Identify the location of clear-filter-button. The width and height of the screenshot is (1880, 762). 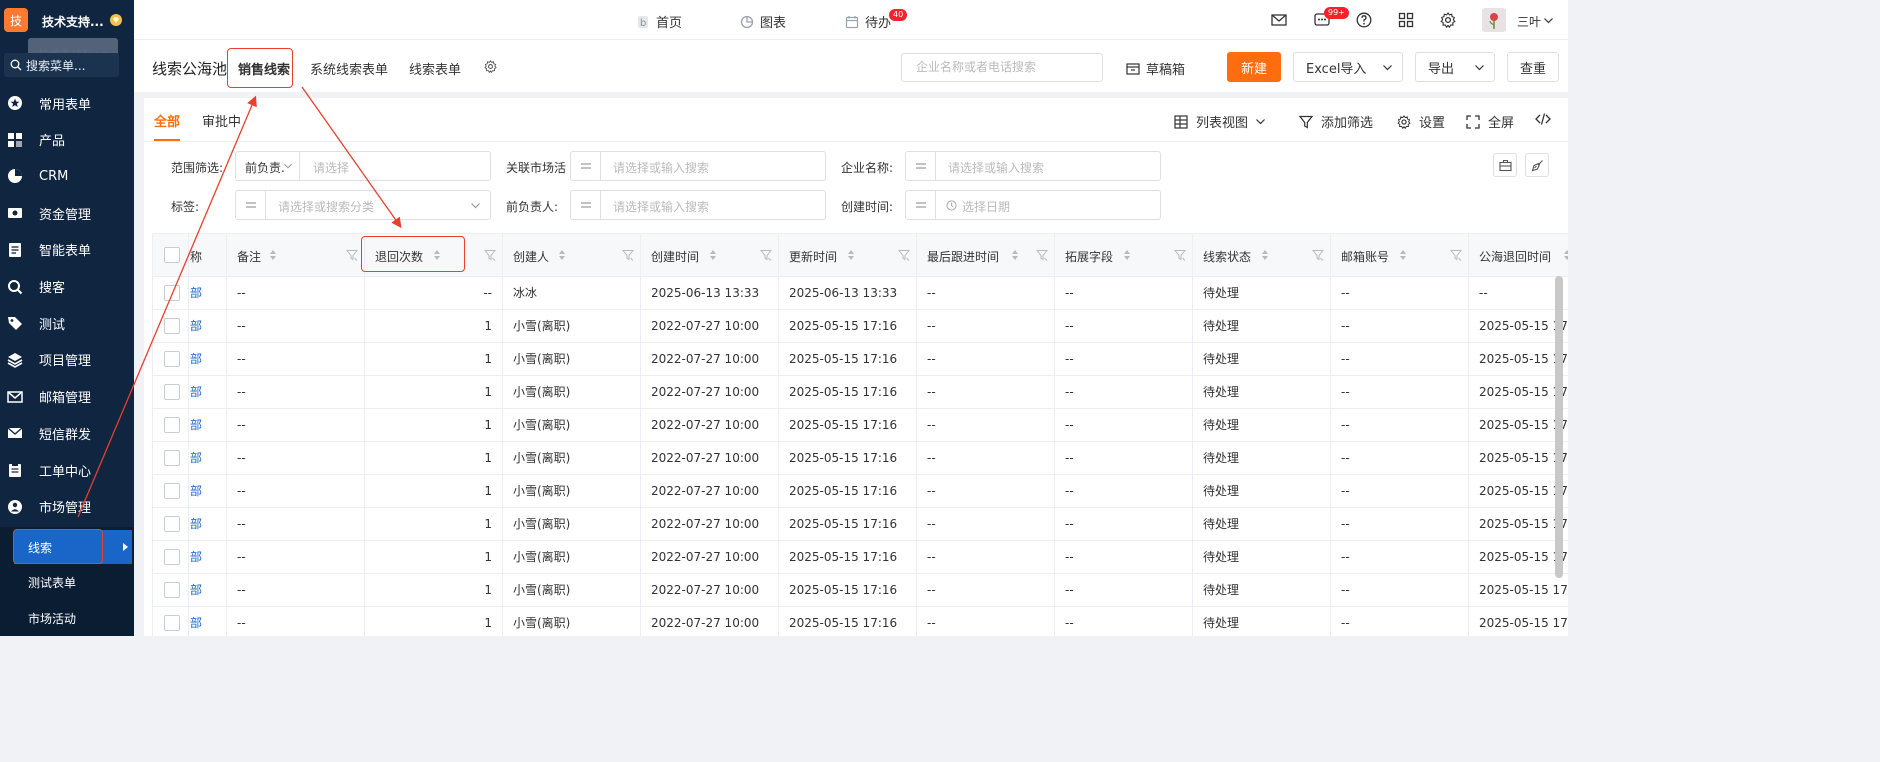
(1537, 165).